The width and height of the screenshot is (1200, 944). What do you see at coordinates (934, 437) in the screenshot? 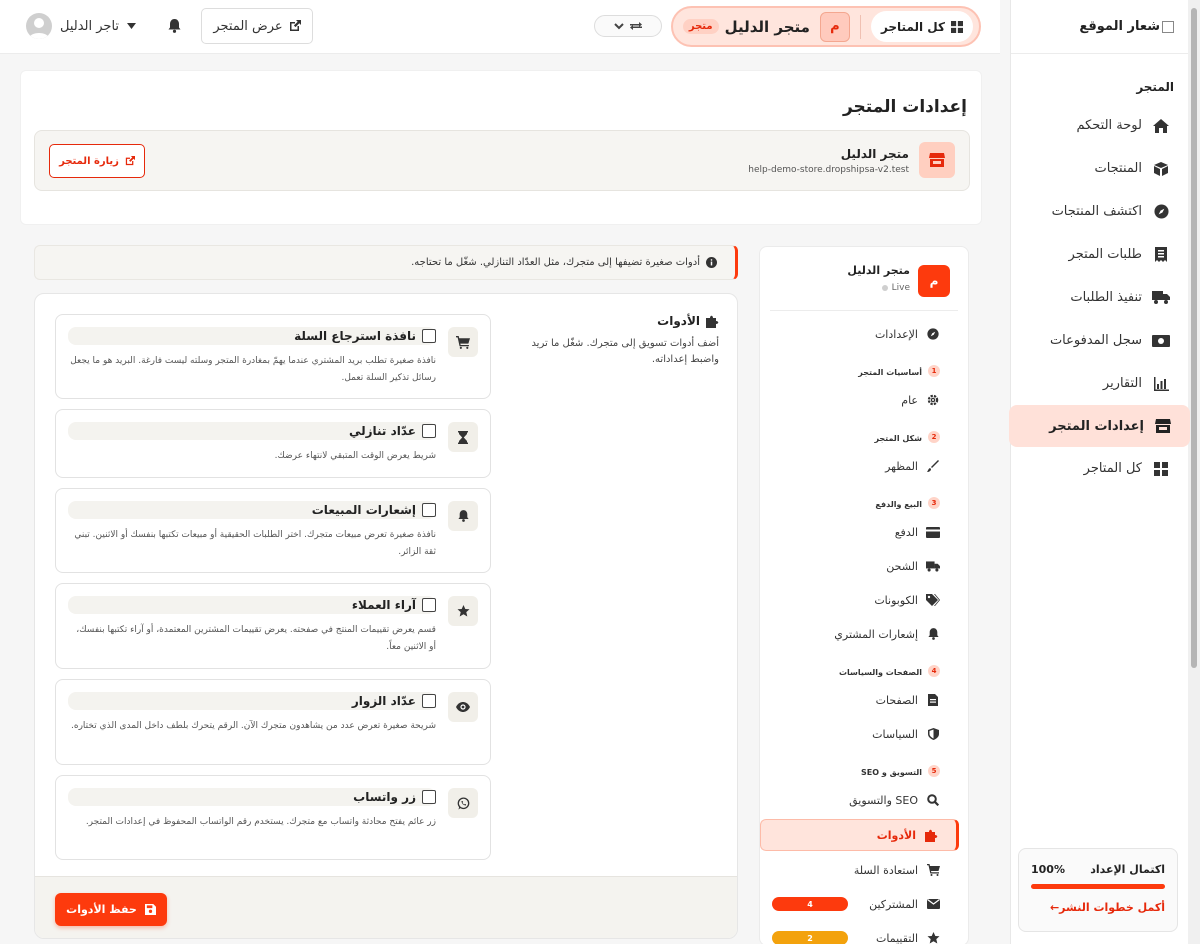
I see `step-number: 2` at bounding box center [934, 437].